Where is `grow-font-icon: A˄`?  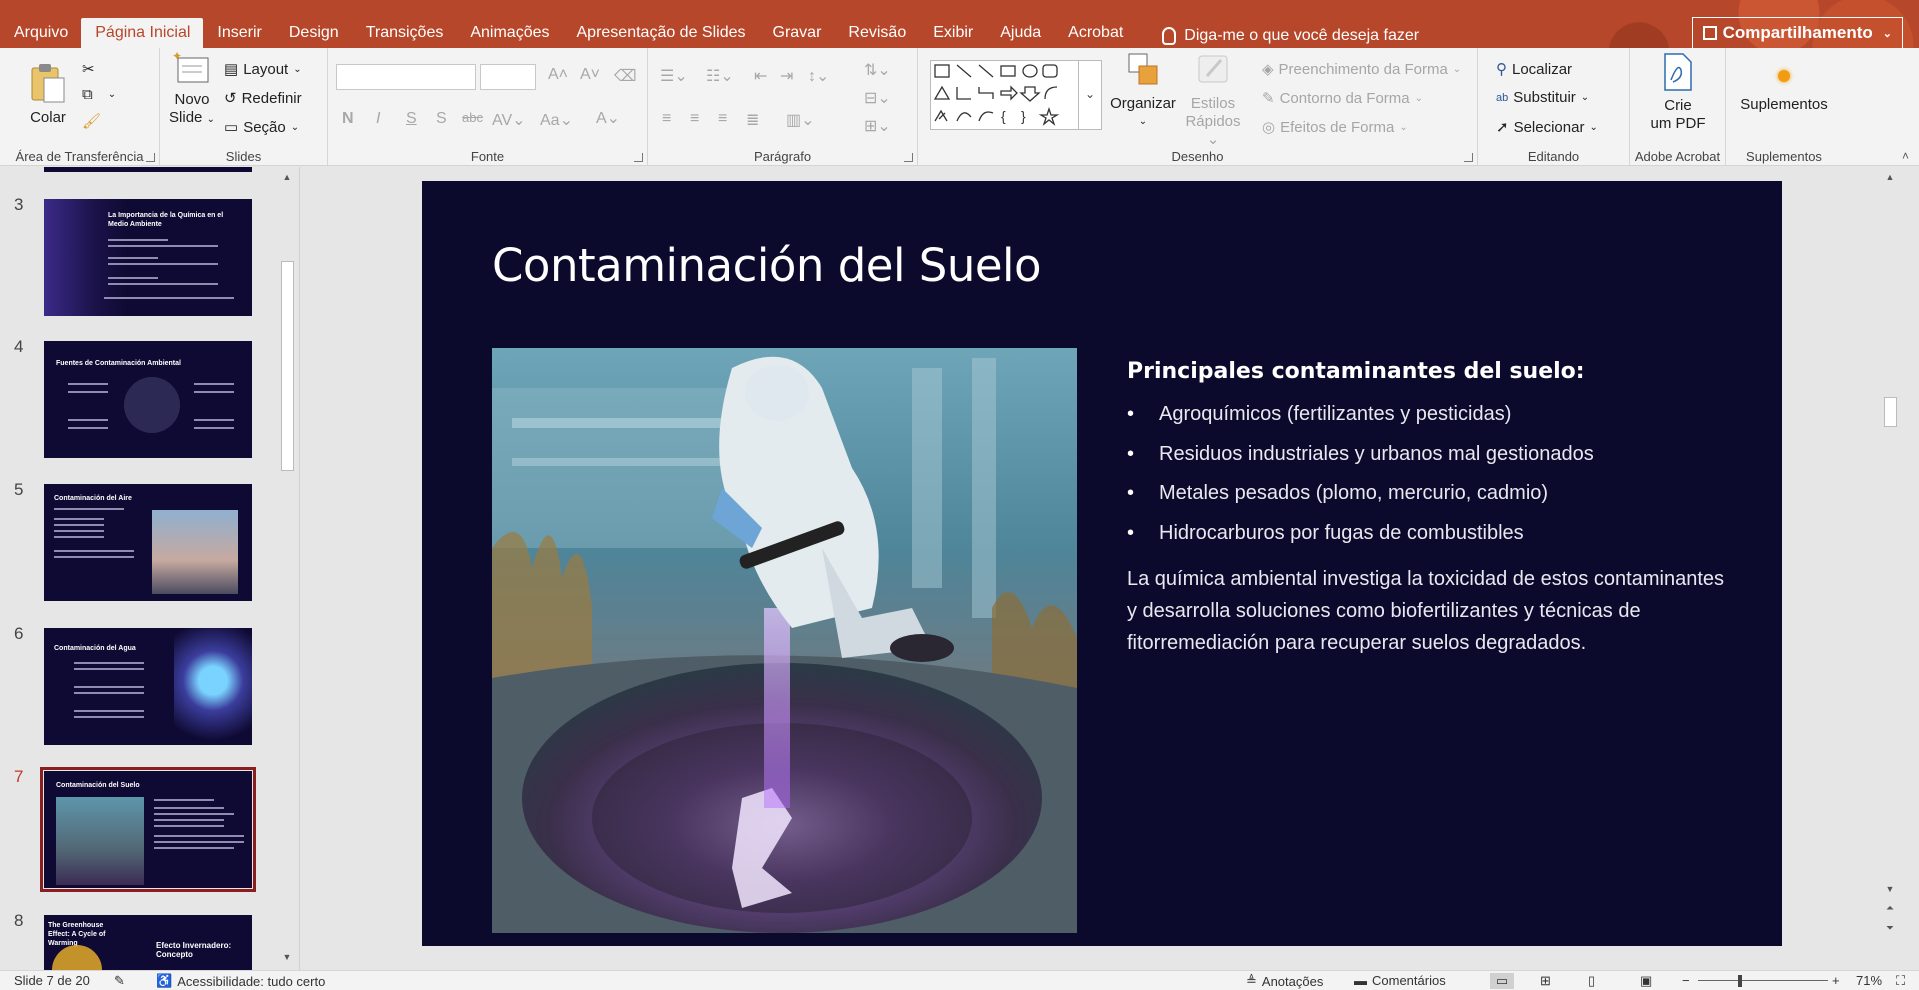 grow-font-icon: A˄ is located at coordinates (558, 75).